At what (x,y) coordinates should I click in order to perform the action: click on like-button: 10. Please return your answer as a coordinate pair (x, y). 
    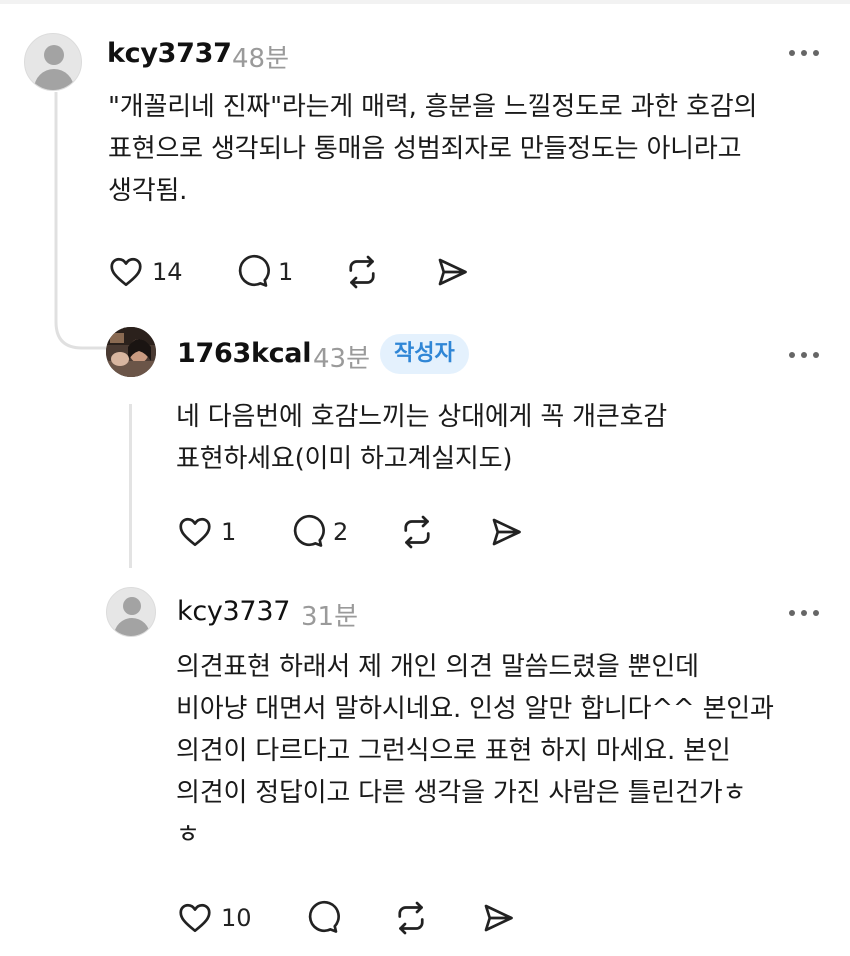
    Looking at the image, I should click on (214, 918).